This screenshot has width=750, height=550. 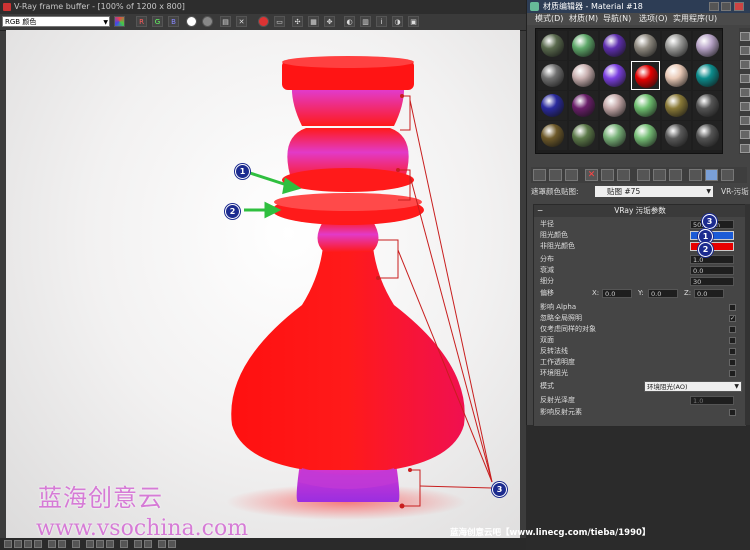 I want to click on work-with-transparency-checkbox, so click(x=732, y=362).